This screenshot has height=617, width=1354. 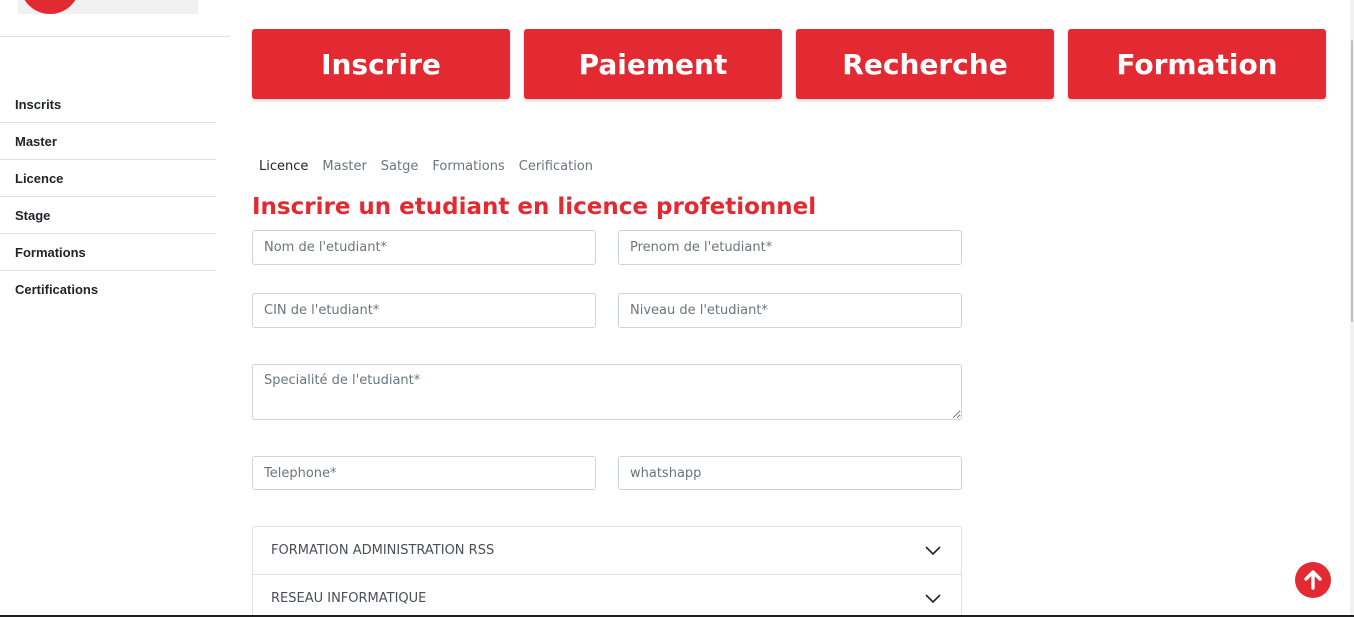 I want to click on nom-input, so click(x=424, y=247).